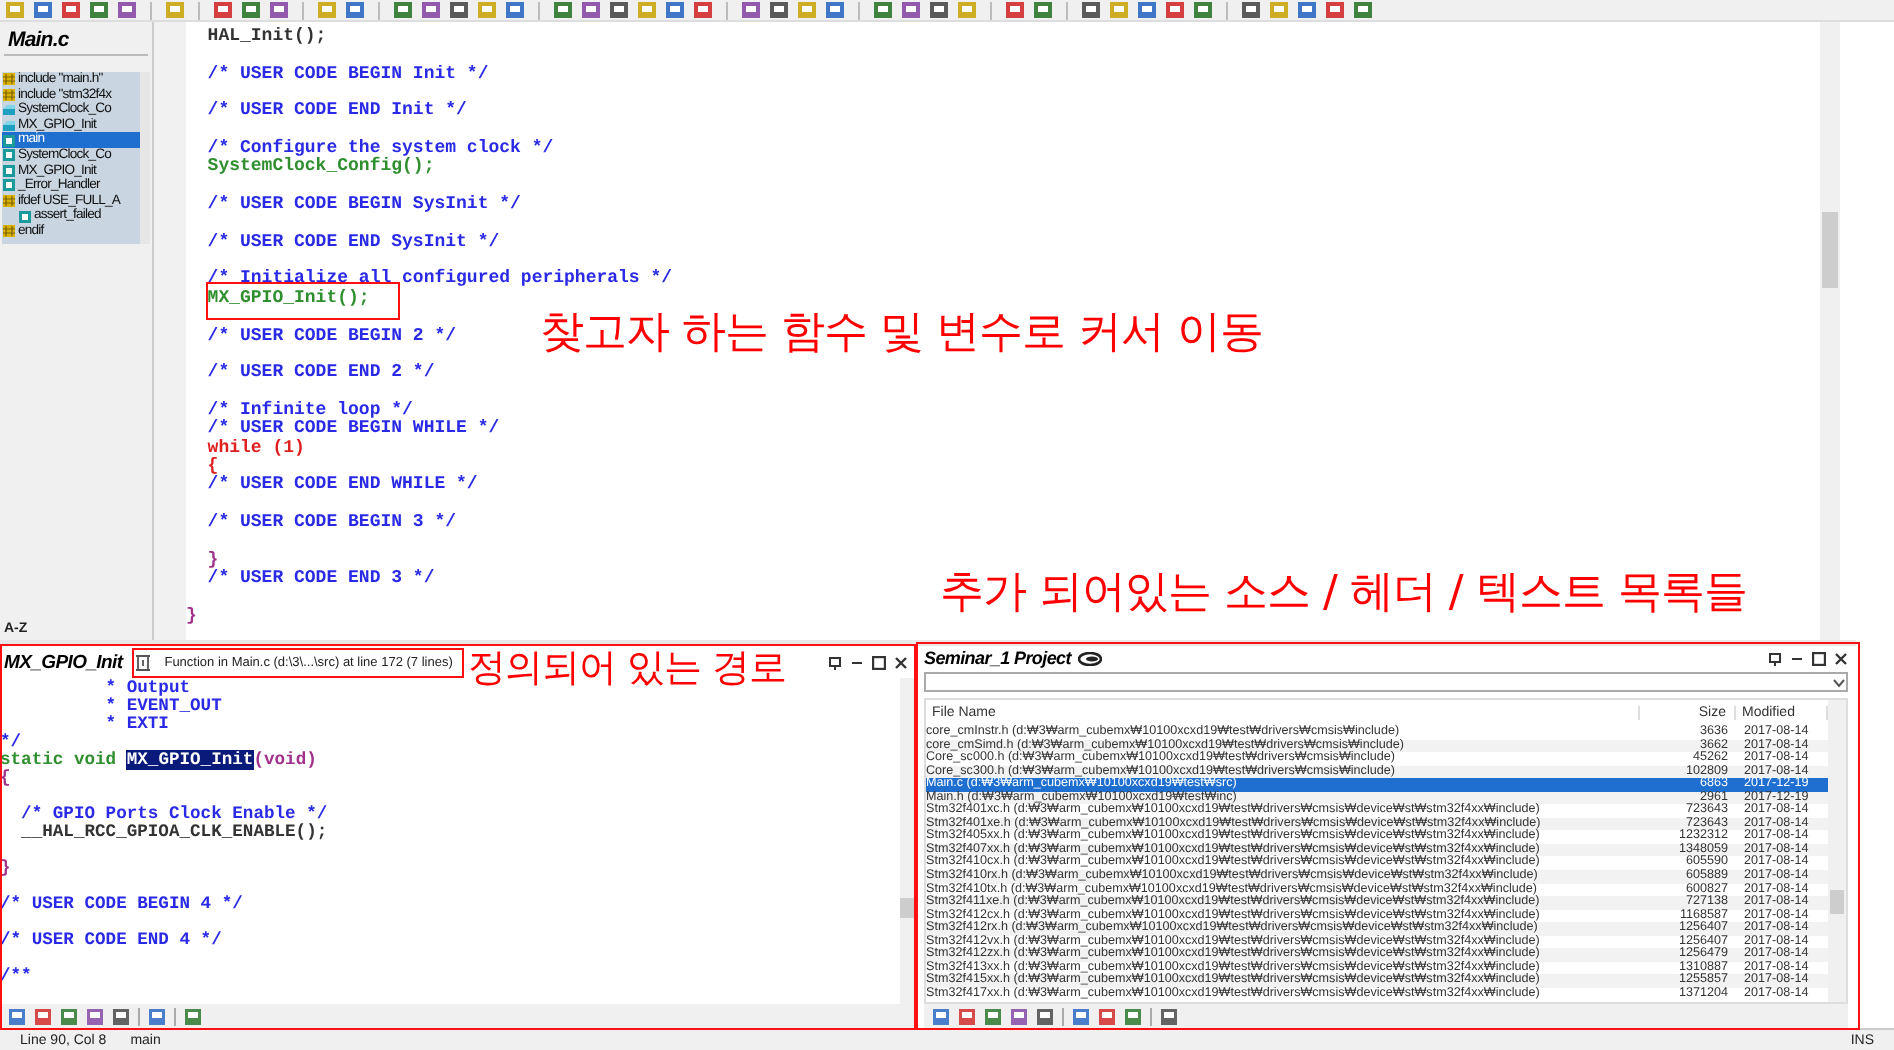  I want to click on annotation-text: 추가 되어있는 소스 / 헤더 / 텍스트 목록들, so click(1343, 594).